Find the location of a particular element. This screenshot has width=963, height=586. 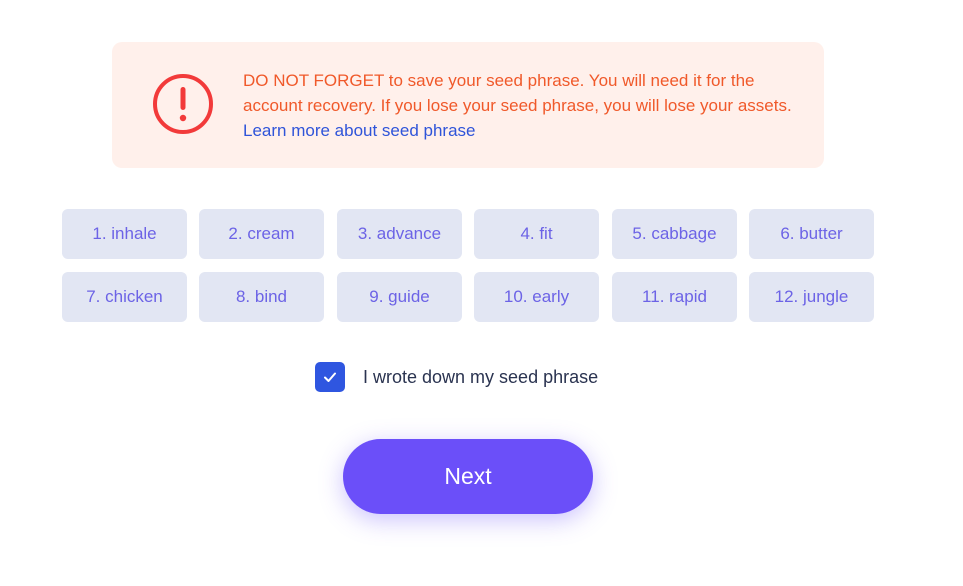

seed-word-10: 10. early is located at coordinates (536, 297).